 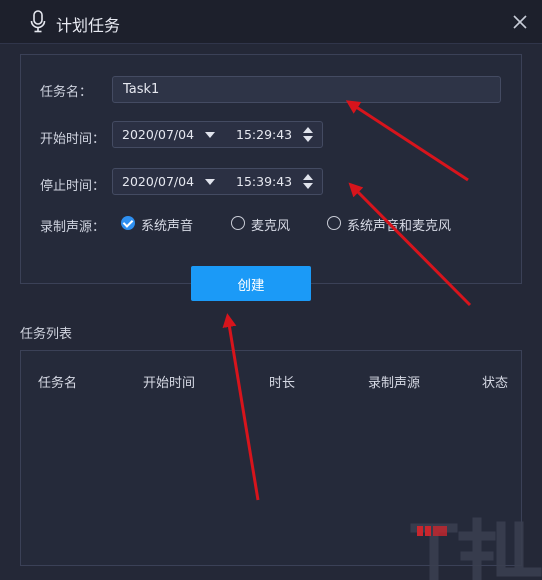 What do you see at coordinates (158, 134) in the screenshot?
I see `start-date-value: 2020/07/04` at bounding box center [158, 134].